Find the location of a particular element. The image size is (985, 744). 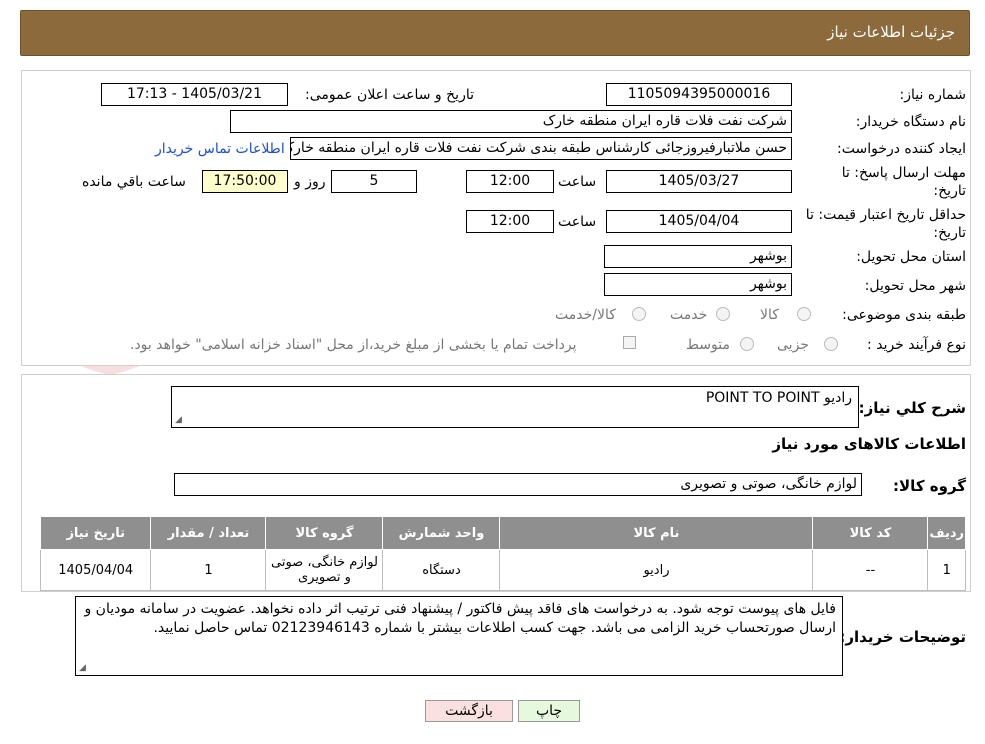

days-field: 5 is located at coordinates (374, 181).